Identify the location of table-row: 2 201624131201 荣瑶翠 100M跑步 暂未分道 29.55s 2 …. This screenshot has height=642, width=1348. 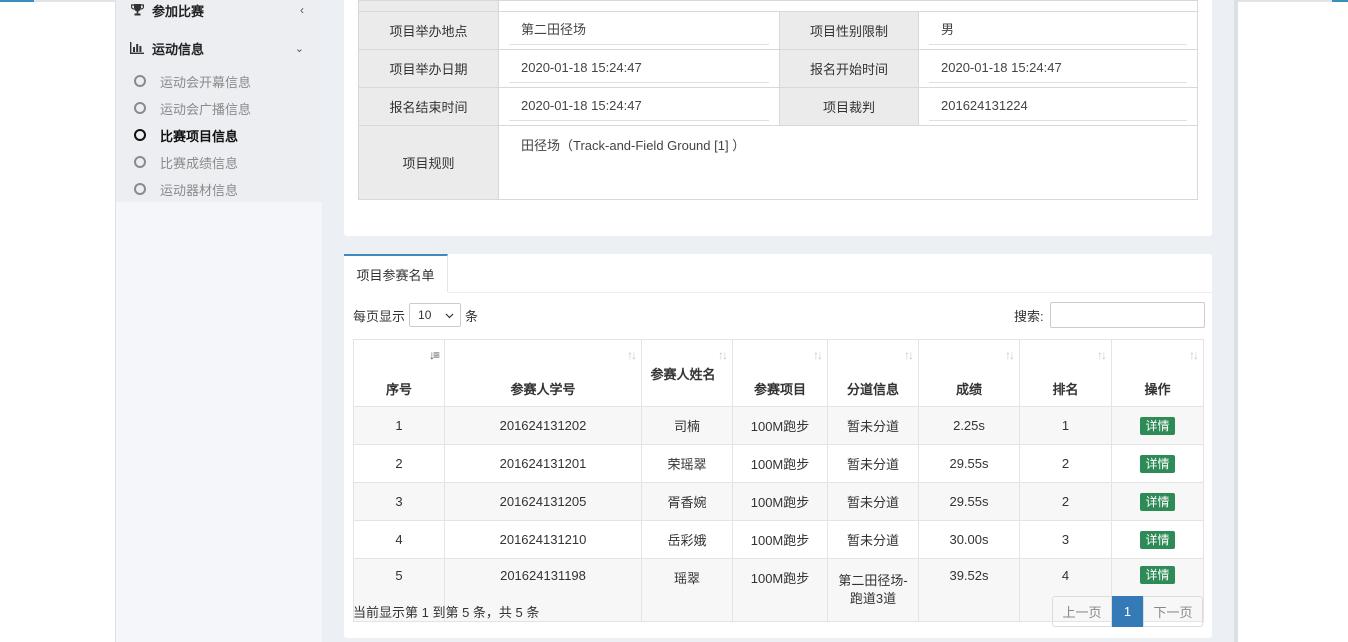
(778, 463).